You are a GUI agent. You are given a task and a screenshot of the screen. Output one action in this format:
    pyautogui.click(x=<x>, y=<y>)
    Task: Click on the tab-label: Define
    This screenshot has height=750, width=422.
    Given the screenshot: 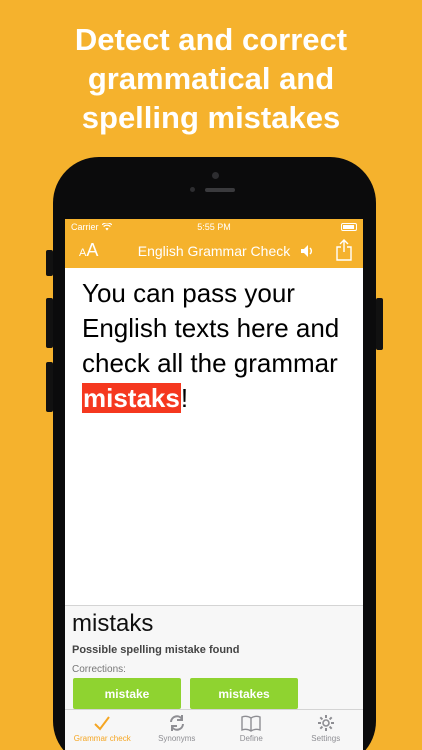 What is the action you would take?
    pyautogui.click(x=251, y=738)
    